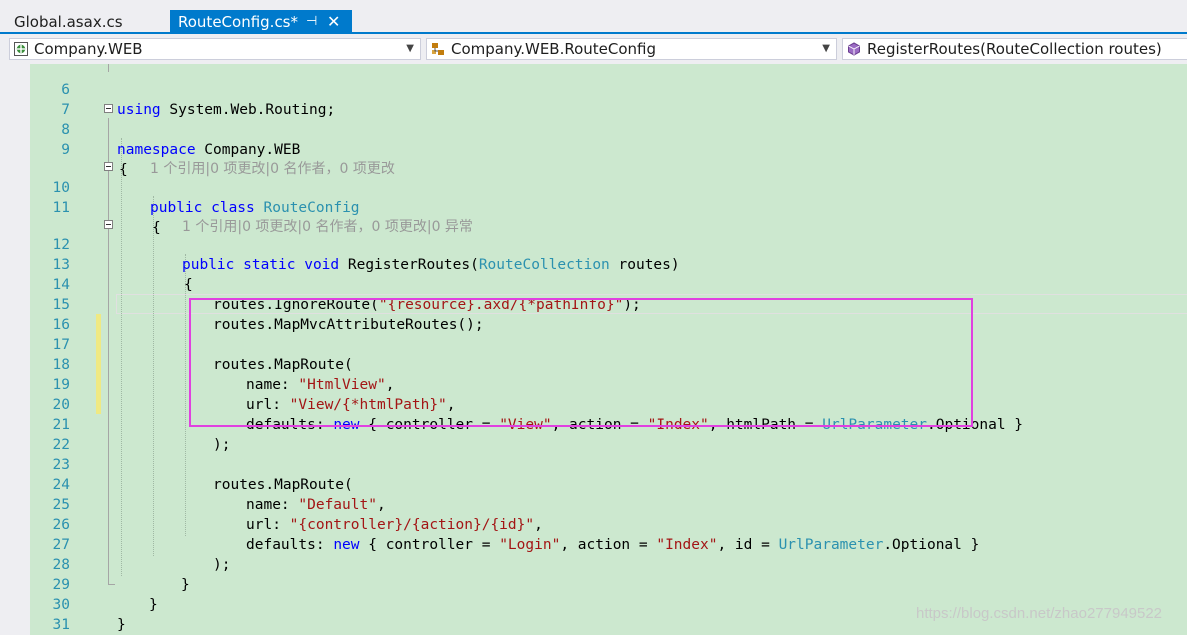 Image resolution: width=1187 pixels, height=635 pixels. I want to click on code-line: 23 routes.MapRoute(, so click(593, 464).